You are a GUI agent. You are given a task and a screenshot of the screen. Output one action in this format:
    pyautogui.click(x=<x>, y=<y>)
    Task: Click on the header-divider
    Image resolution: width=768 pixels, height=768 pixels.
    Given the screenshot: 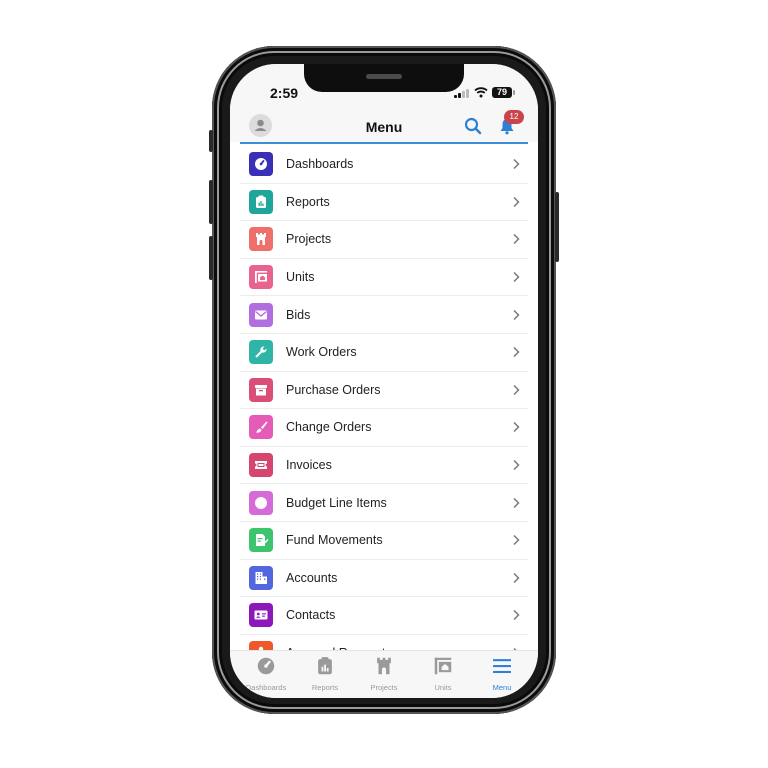 What is the action you would take?
    pyautogui.click(x=384, y=143)
    